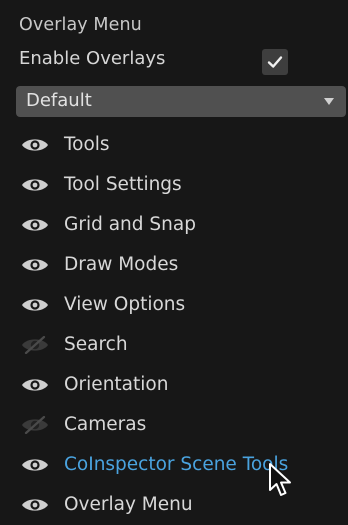 This screenshot has width=348, height=525. What do you see at coordinates (125, 304) in the screenshot?
I see `overlay-item-label: View Options` at bounding box center [125, 304].